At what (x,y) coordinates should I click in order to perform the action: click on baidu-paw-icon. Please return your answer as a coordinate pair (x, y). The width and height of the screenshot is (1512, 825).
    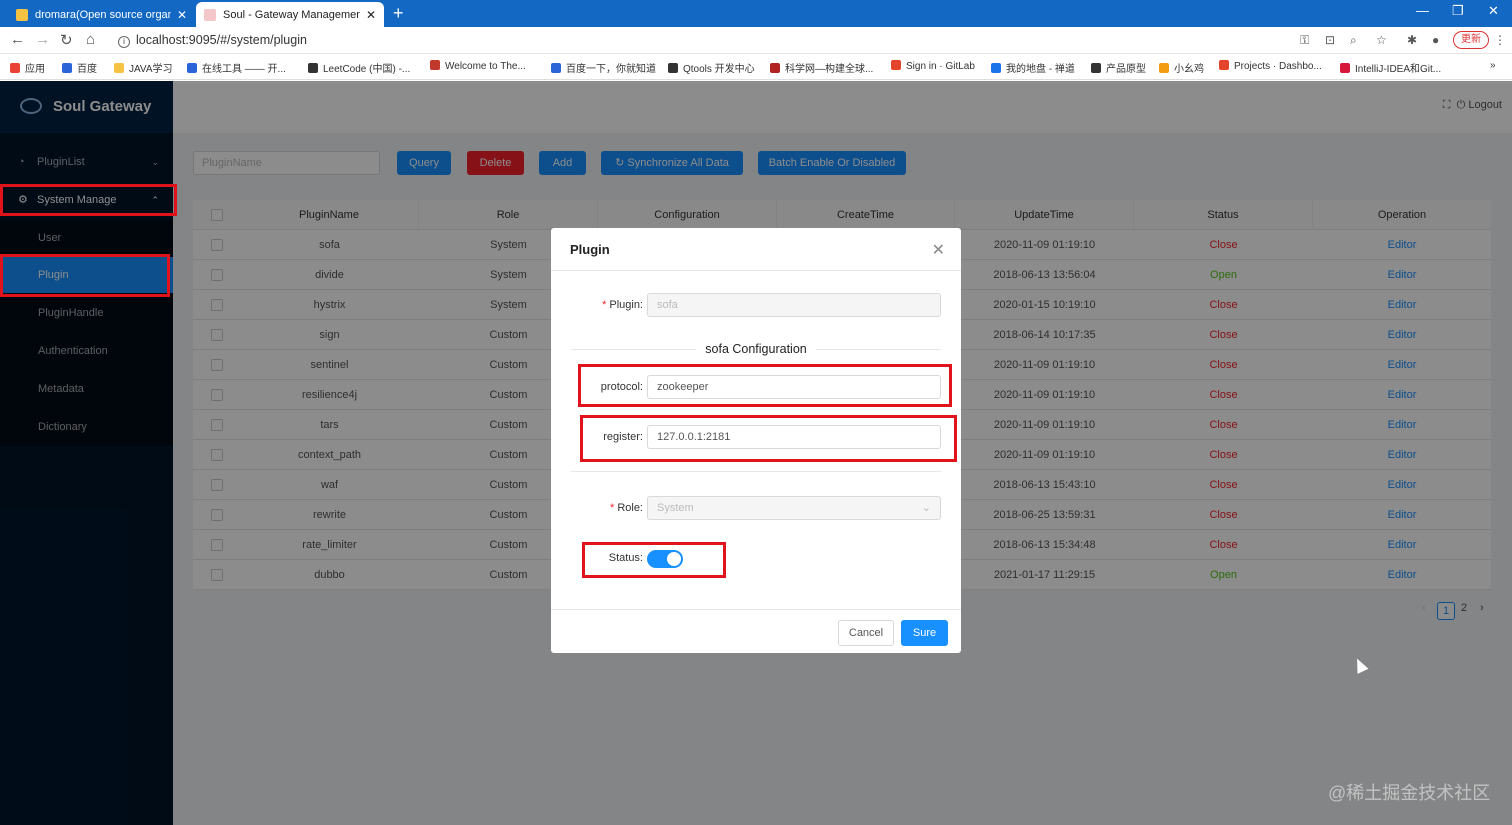
    Looking at the image, I should click on (556, 68).